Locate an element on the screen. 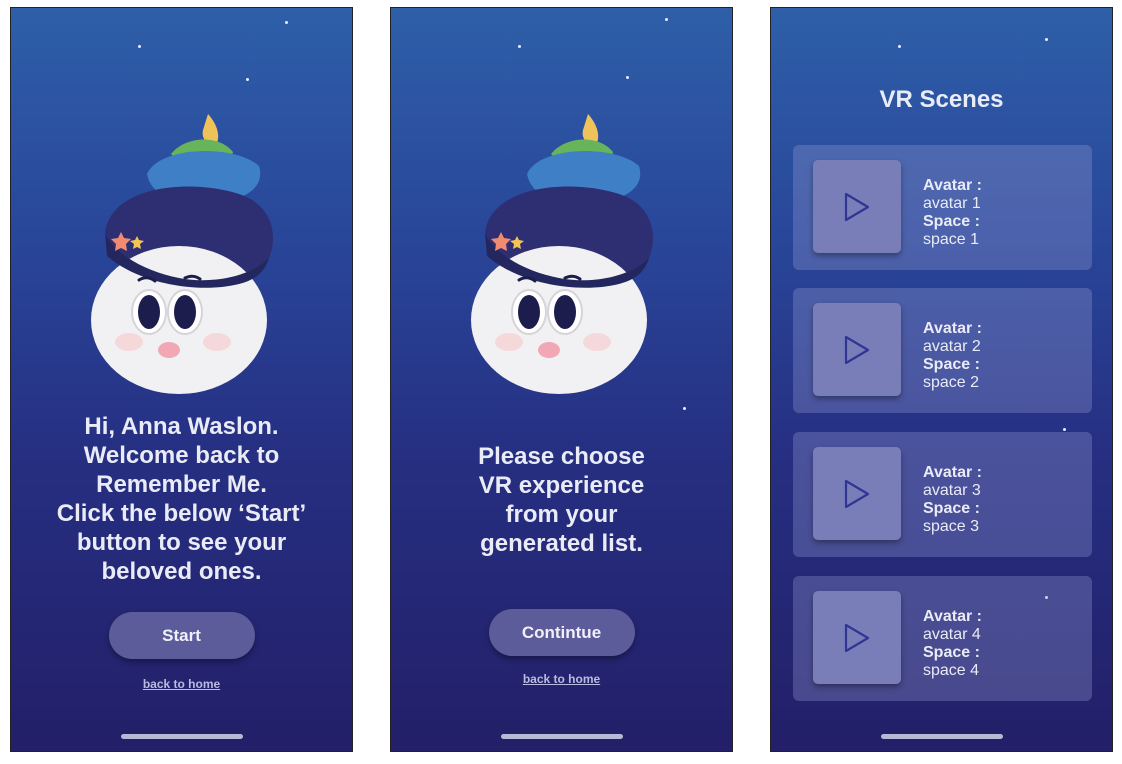 This screenshot has width=1122, height=764. scene-card: Avatar : avatar 3 Space : space 3 is located at coordinates (942, 494).